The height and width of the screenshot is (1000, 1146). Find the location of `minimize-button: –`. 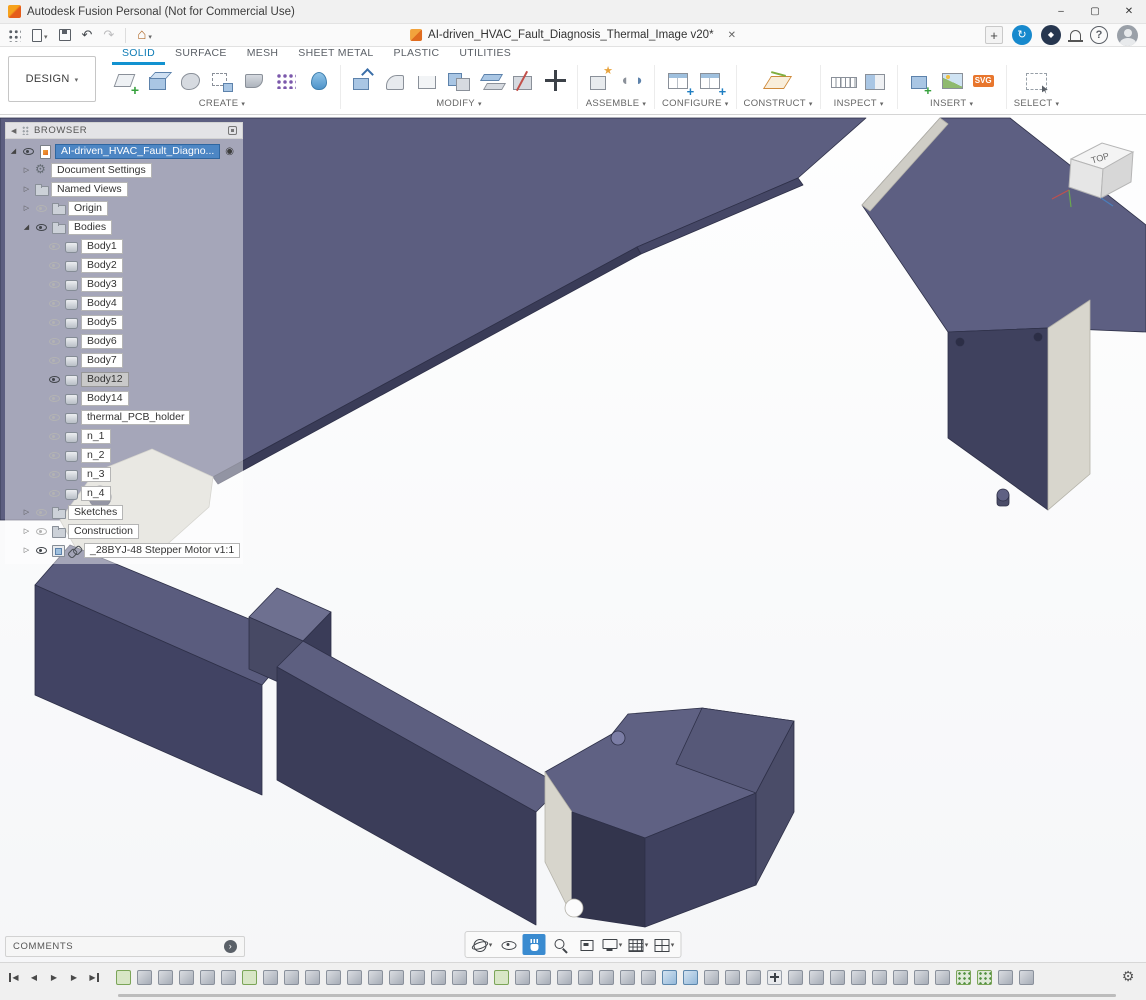

minimize-button: – is located at coordinates (1061, 11).